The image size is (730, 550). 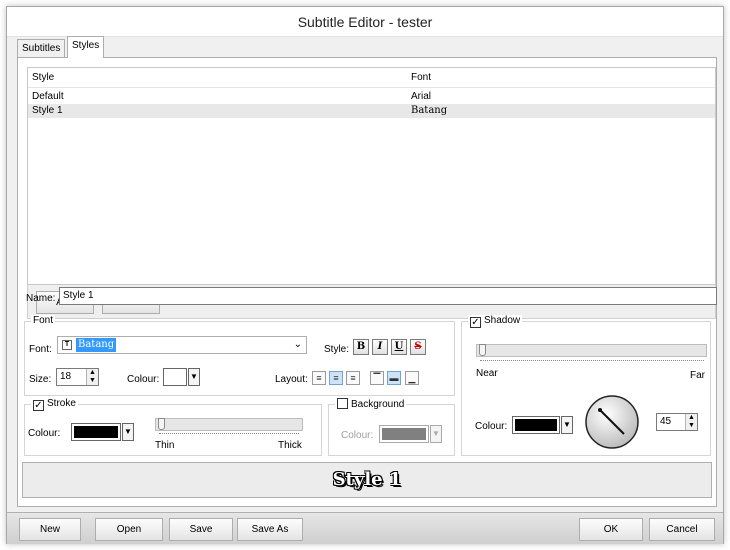 What do you see at coordinates (418, 347) in the screenshot?
I see `strikeout-button: S` at bounding box center [418, 347].